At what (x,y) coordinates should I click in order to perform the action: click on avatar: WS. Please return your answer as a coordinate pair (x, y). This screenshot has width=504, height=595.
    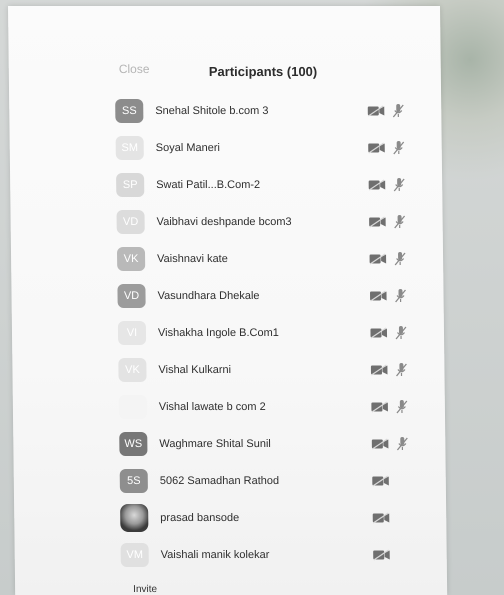
    Looking at the image, I should click on (133, 443).